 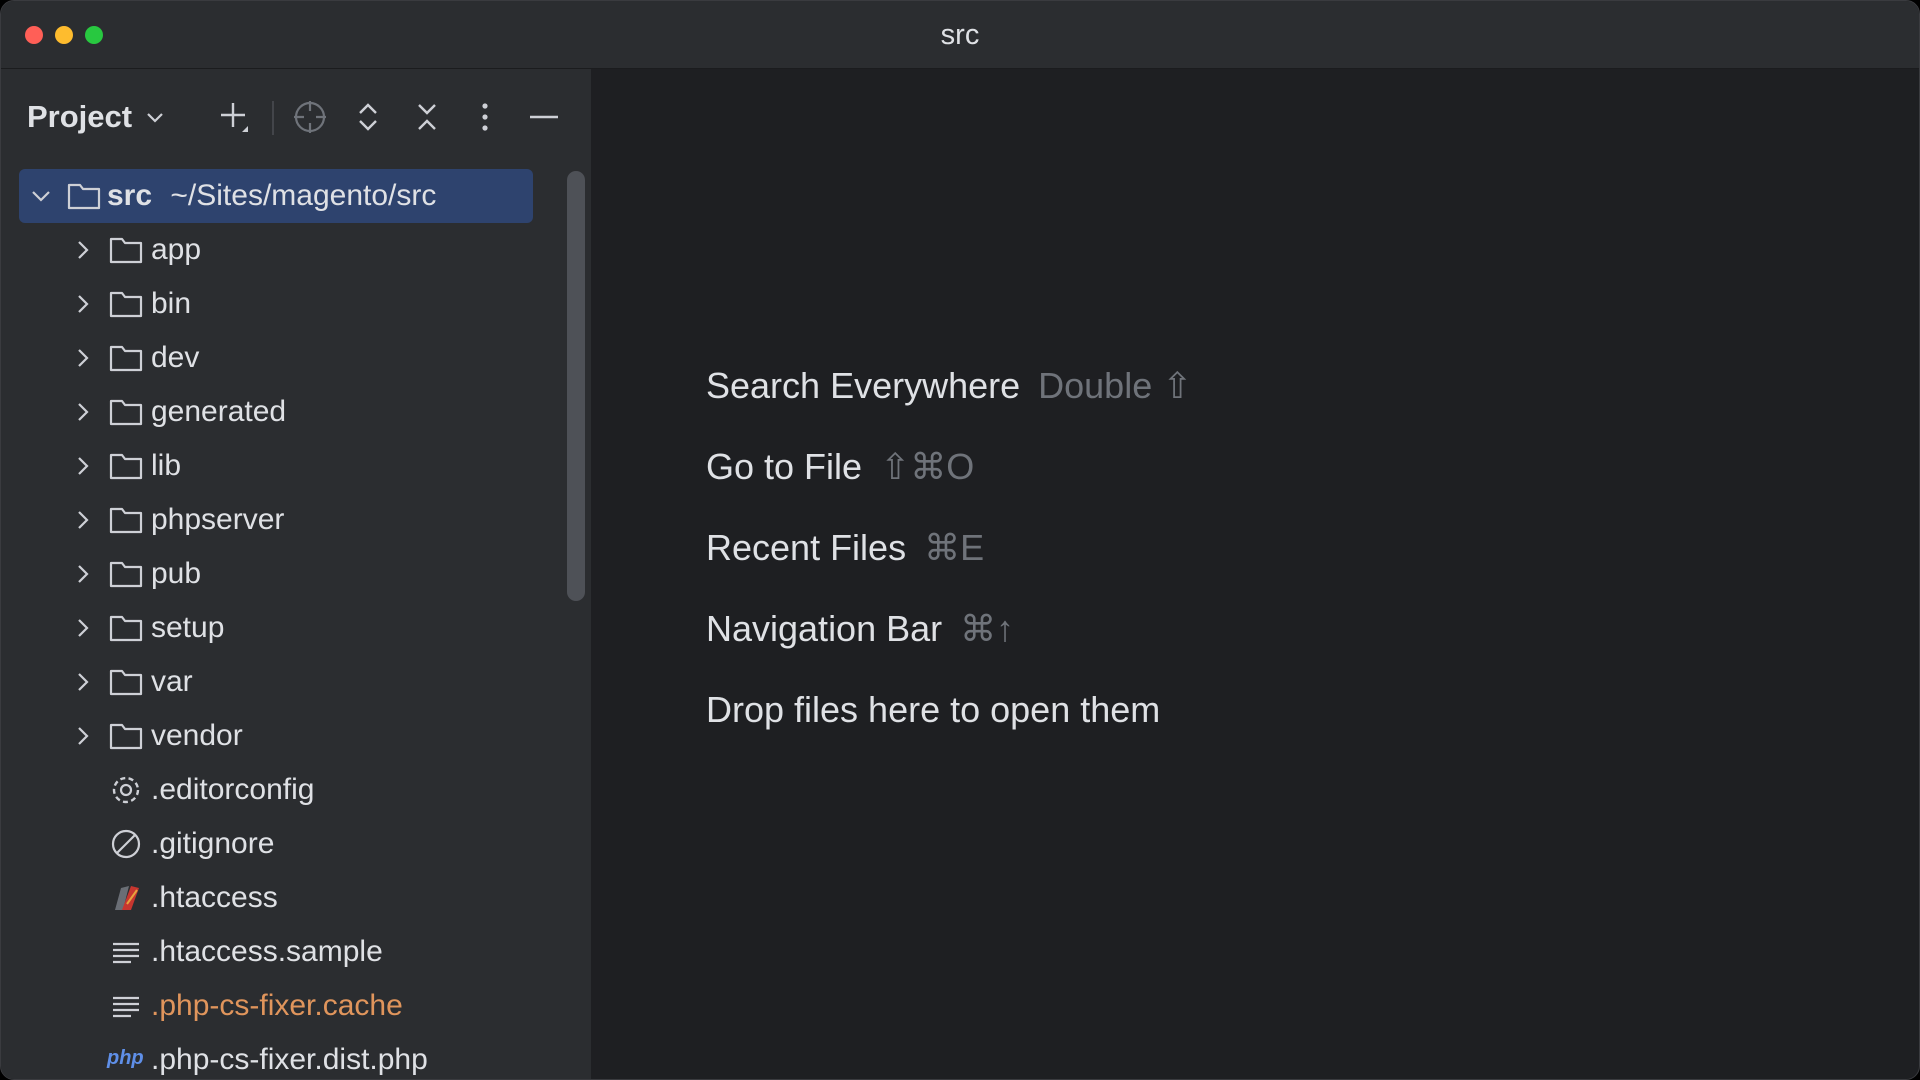 I want to click on tree-item-label: pub, so click(x=176, y=573).